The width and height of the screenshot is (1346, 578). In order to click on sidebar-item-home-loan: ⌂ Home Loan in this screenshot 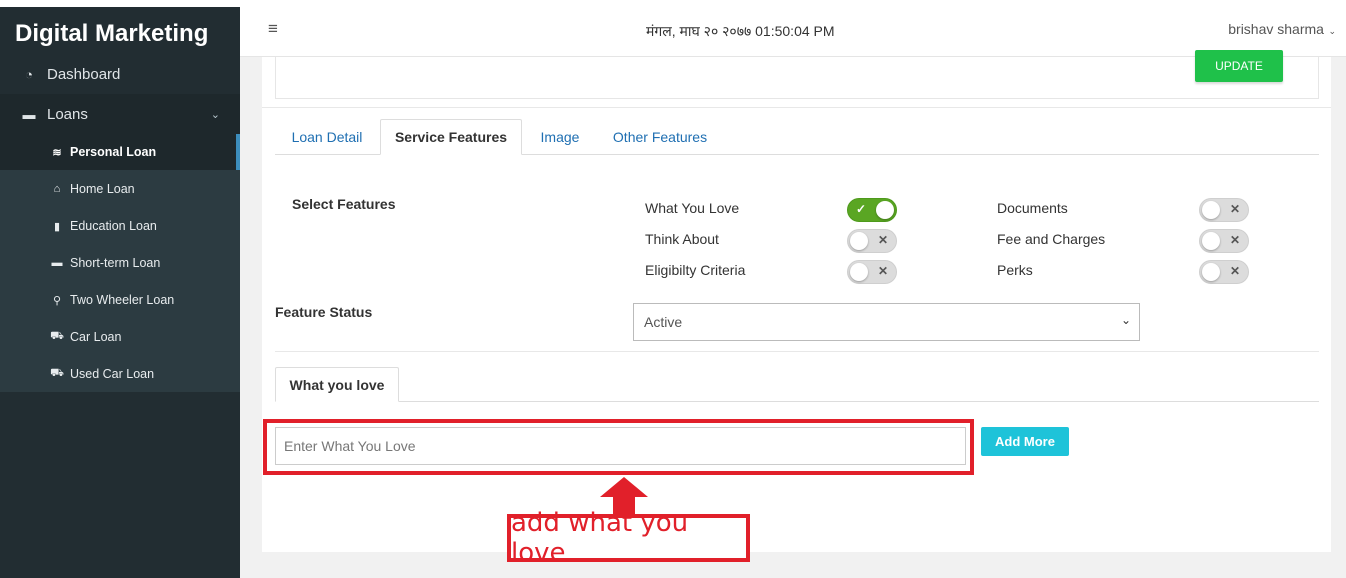, I will do `click(120, 189)`.